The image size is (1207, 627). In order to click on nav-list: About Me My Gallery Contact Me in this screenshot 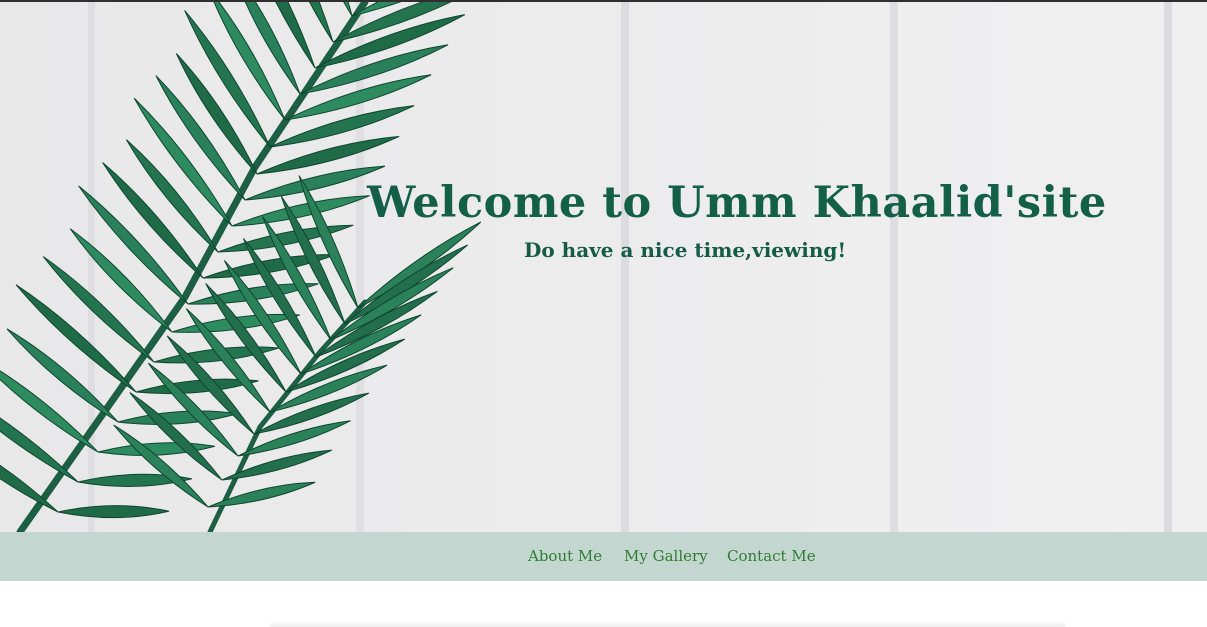, I will do `click(603, 556)`.